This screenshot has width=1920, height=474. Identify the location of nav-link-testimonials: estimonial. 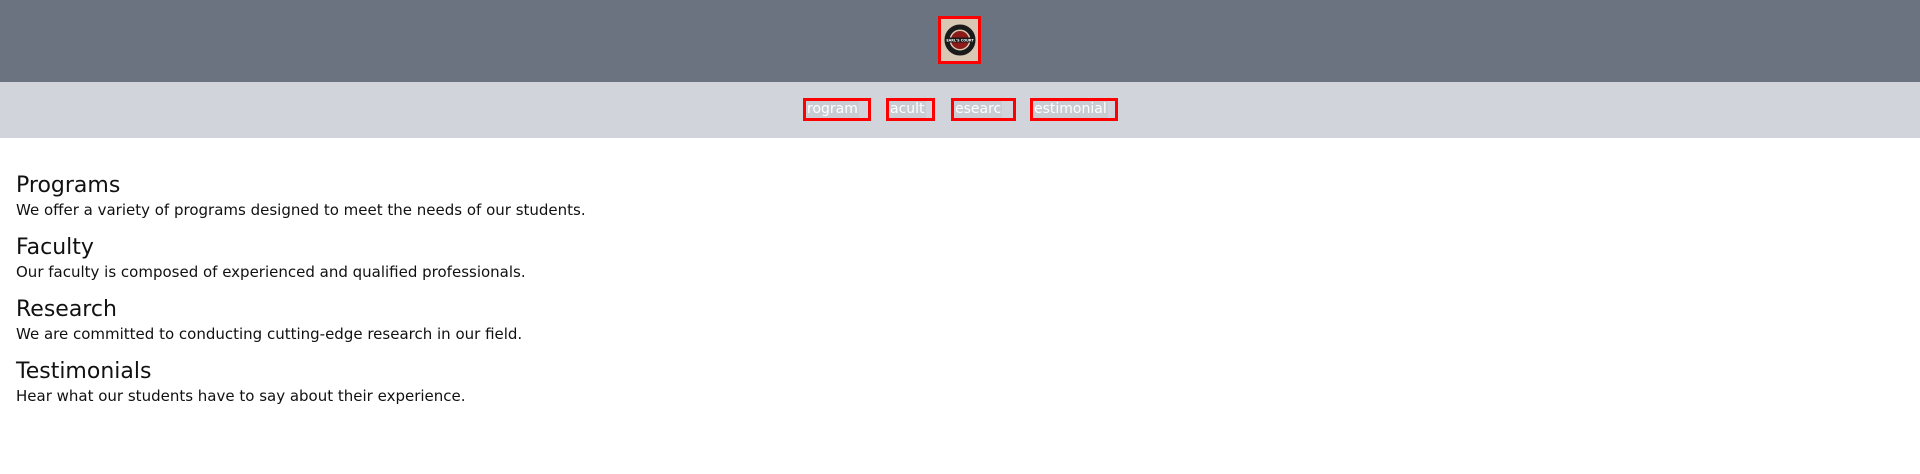
(1074, 109).